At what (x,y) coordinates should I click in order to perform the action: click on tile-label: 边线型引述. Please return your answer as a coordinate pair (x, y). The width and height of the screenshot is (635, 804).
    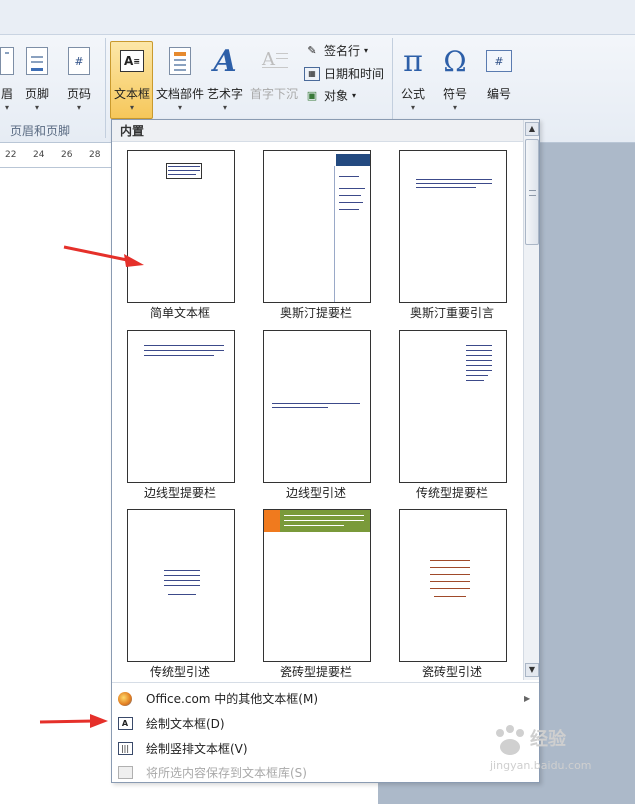
    Looking at the image, I should click on (315, 493).